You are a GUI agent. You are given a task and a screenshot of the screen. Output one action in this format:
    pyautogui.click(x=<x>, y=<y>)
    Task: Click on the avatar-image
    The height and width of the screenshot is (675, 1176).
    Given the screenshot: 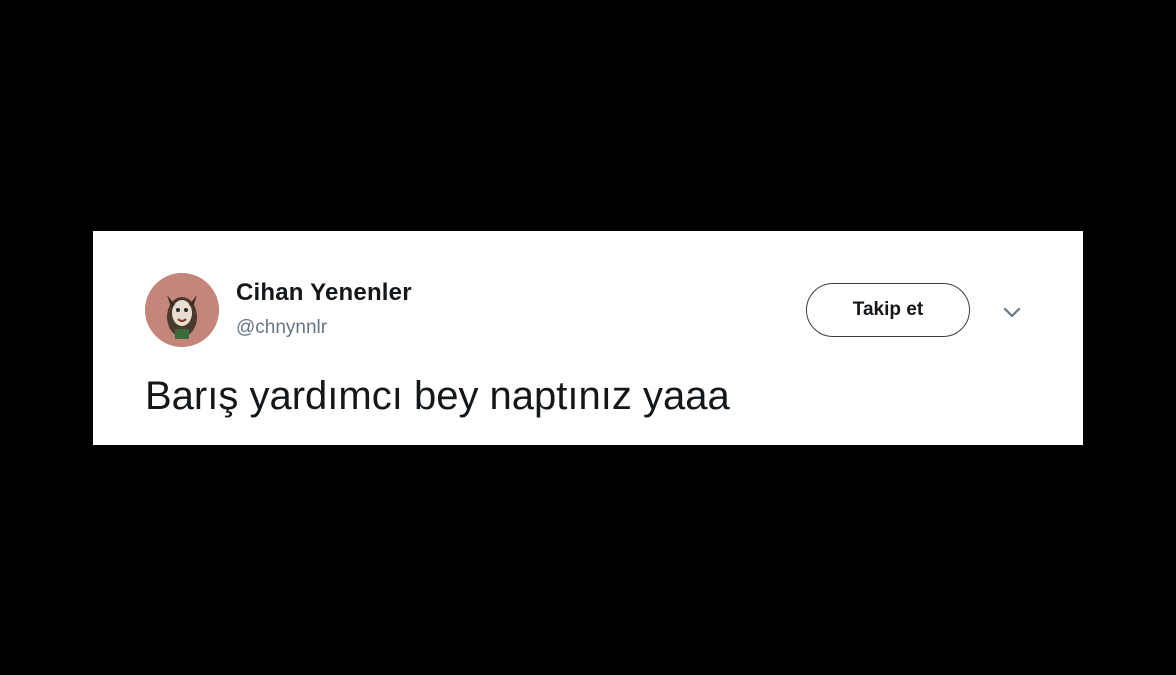 What is the action you would take?
    pyautogui.click(x=182, y=310)
    